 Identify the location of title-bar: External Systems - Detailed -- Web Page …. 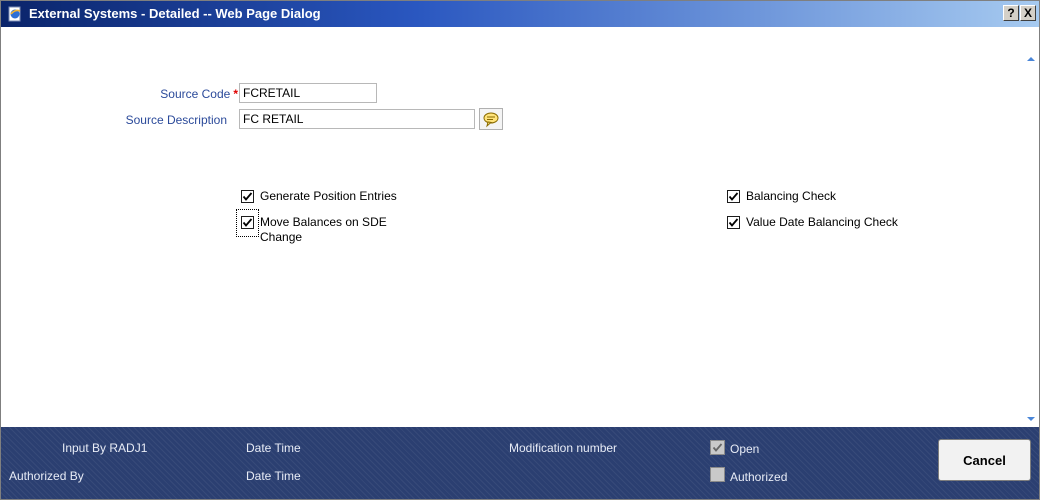
(520, 14).